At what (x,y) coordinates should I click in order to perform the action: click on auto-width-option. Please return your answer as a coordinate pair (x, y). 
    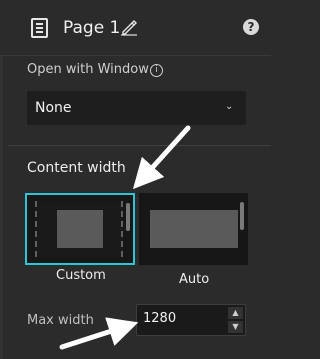
    Looking at the image, I should click on (193, 229).